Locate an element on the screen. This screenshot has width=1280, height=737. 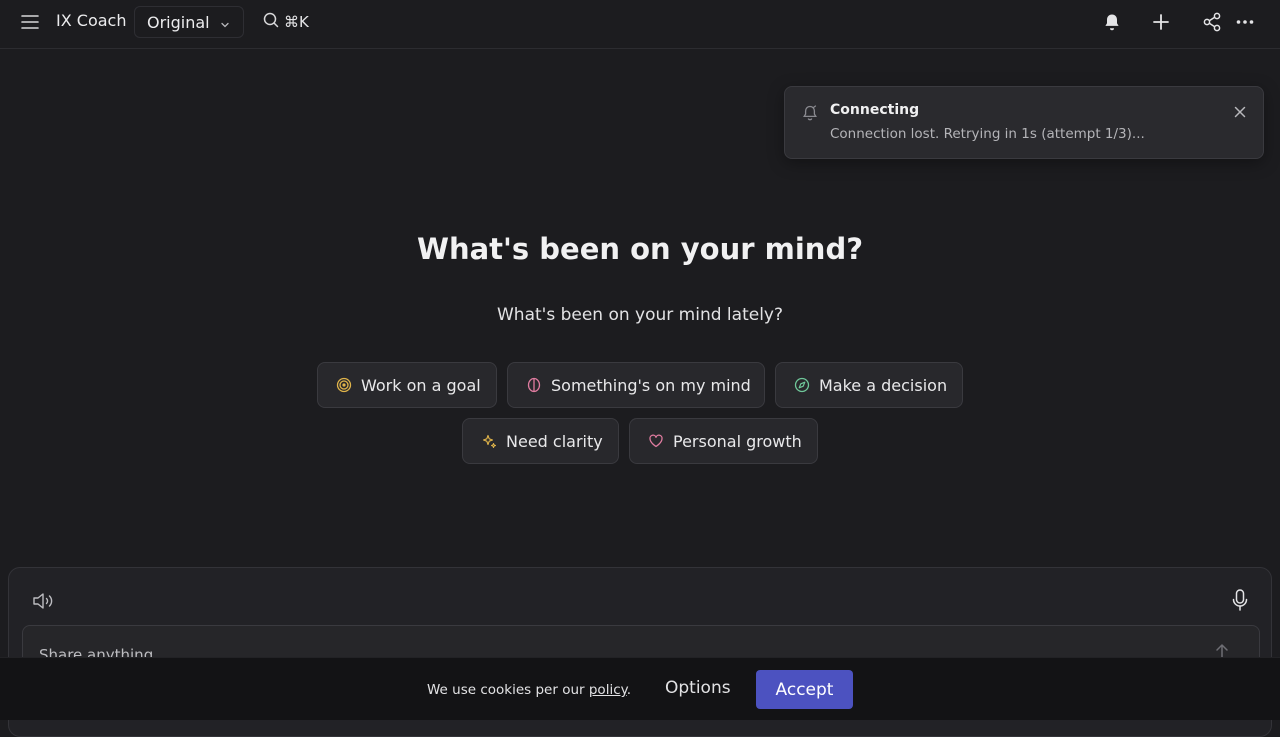
menu-icon is located at coordinates (30, 22).